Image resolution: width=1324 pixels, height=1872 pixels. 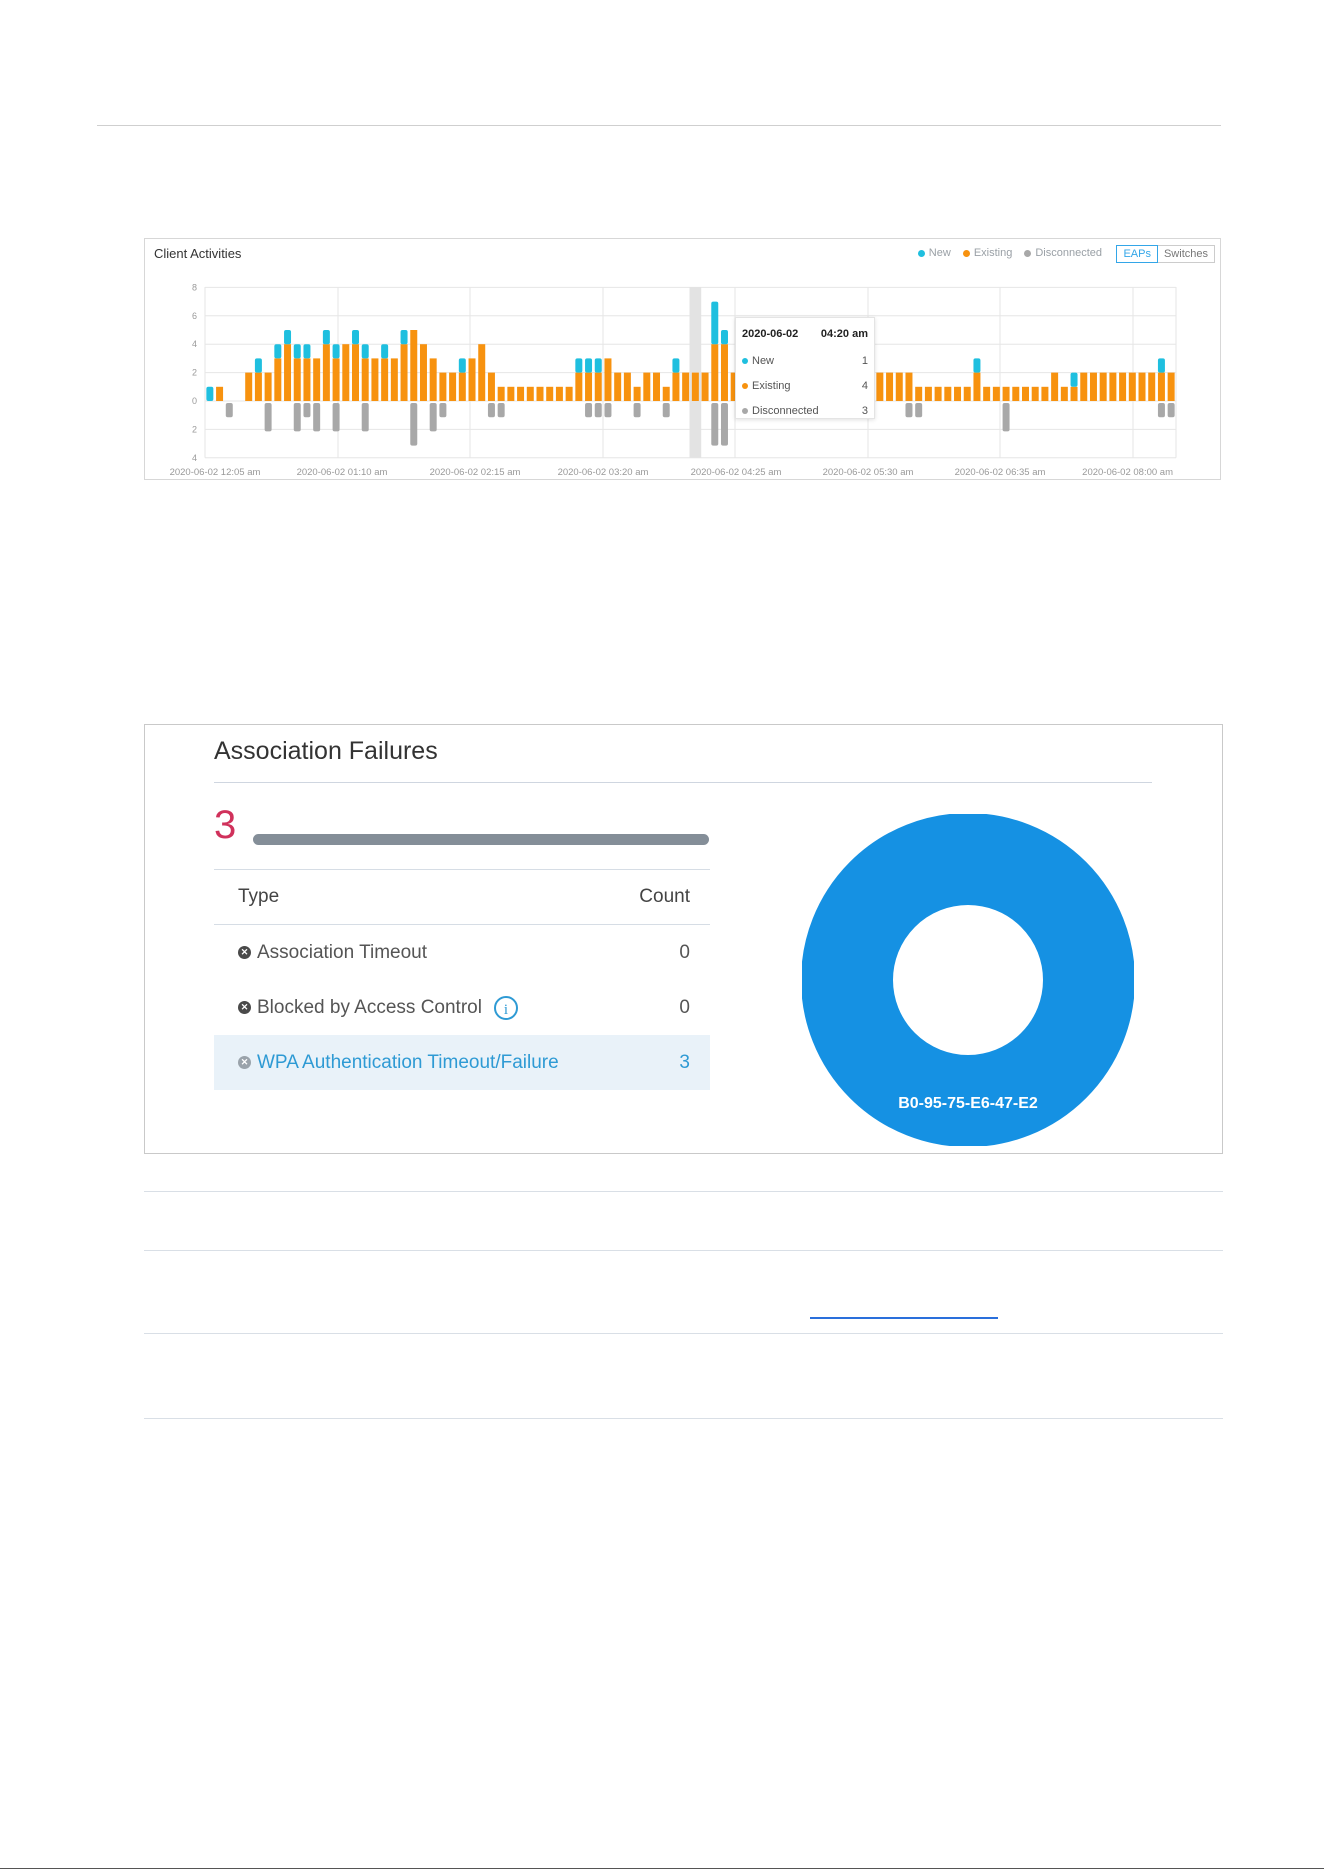 What do you see at coordinates (684, 952) in the screenshot?
I see `row-count: 0` at bounding box center [684, 952].